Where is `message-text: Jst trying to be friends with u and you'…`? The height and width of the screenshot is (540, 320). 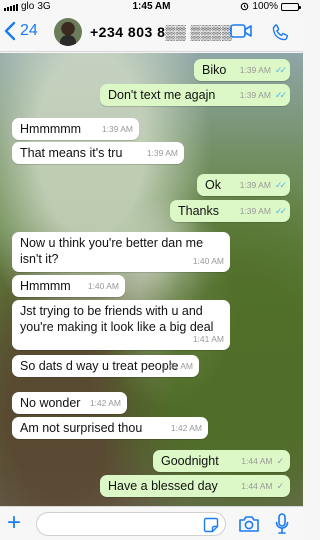 message-text: Jst trying to be friends with u and you'… is located at coordinates (117, 319).